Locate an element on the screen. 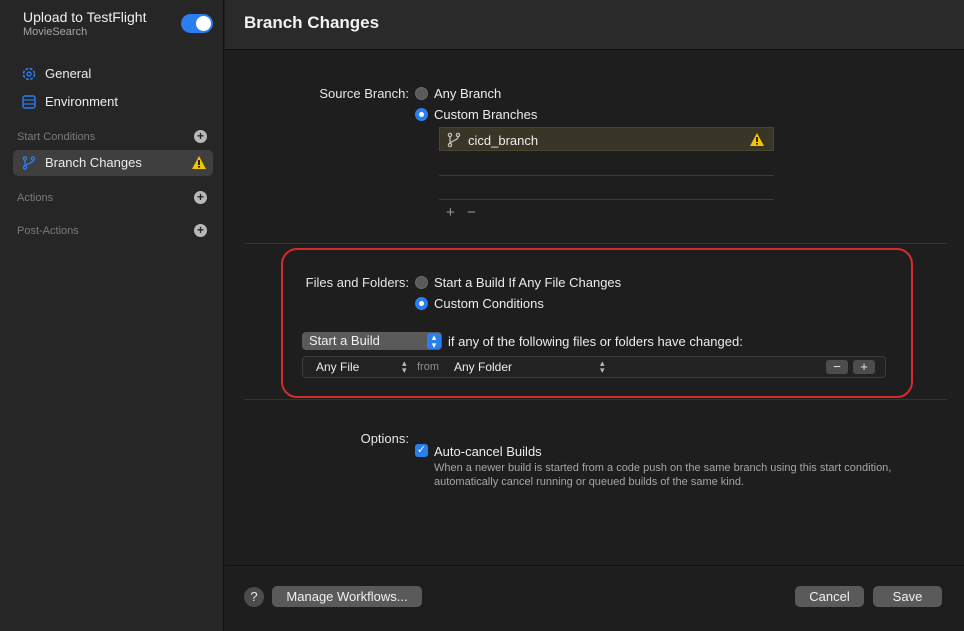 This screenshot has height=631, width=964. any-branch-radio is located at coordinates (421, 93).